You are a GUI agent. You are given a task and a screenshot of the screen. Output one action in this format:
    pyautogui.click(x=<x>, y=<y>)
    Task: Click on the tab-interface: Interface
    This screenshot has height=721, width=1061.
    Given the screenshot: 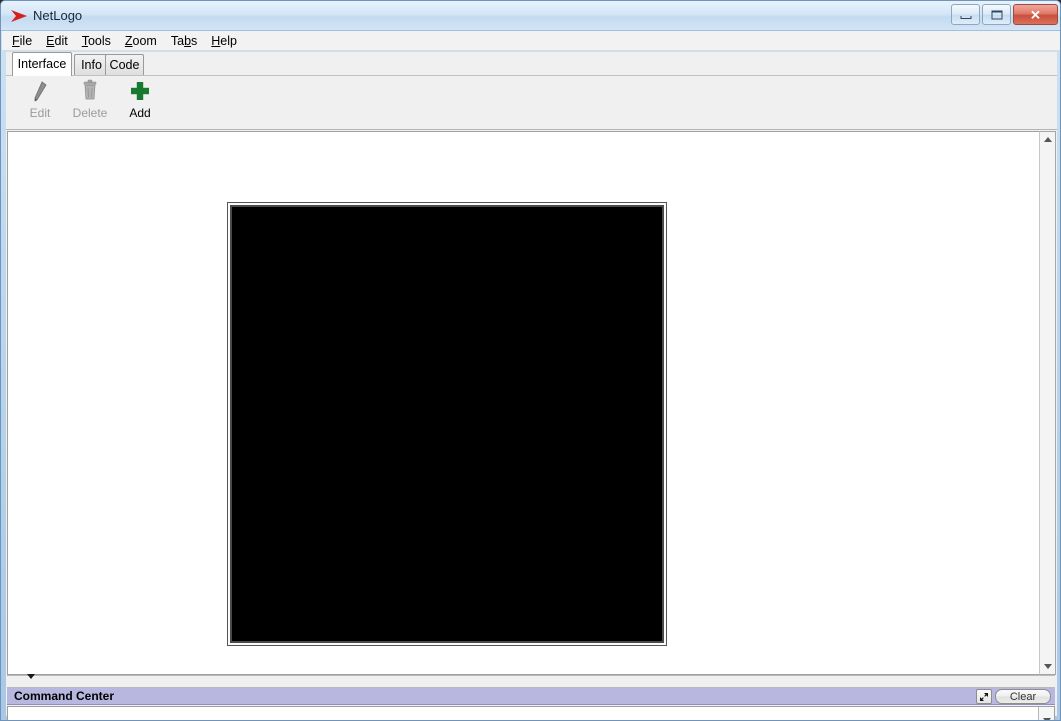 What is the action you would take?
    pyautogui.click(x=42, y=64)
    